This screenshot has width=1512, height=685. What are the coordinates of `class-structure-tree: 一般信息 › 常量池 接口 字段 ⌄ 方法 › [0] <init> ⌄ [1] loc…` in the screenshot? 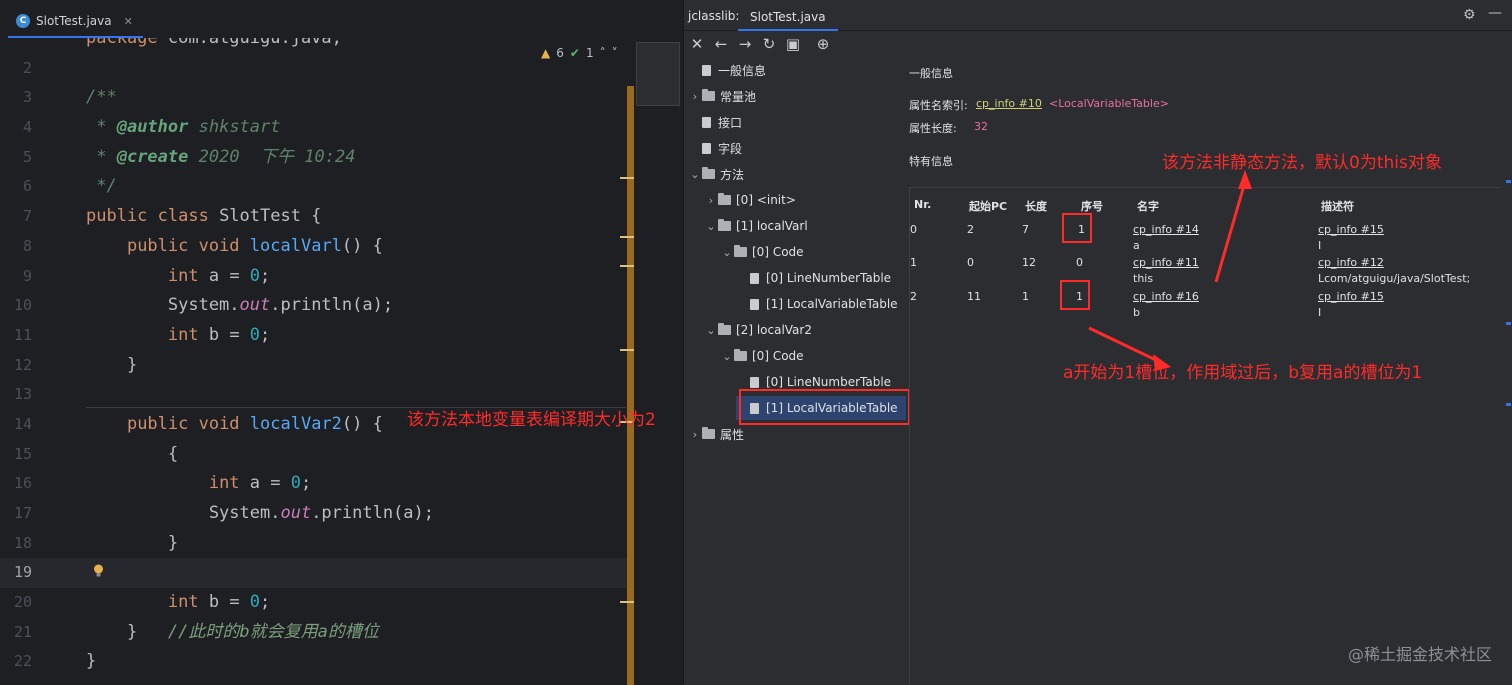 It's located at (797, 371).